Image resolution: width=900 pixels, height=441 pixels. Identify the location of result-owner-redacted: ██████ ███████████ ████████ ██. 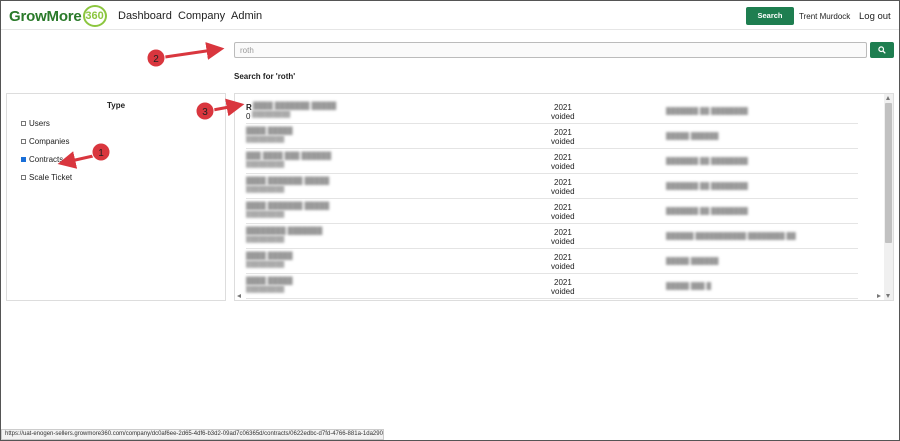
(731, 236).